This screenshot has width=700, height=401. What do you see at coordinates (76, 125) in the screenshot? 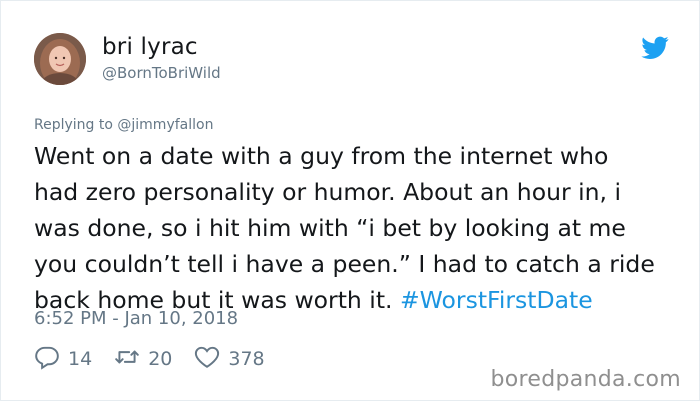
I see `replying-to-prefix: Replying to` at bounding box center [76, 125].